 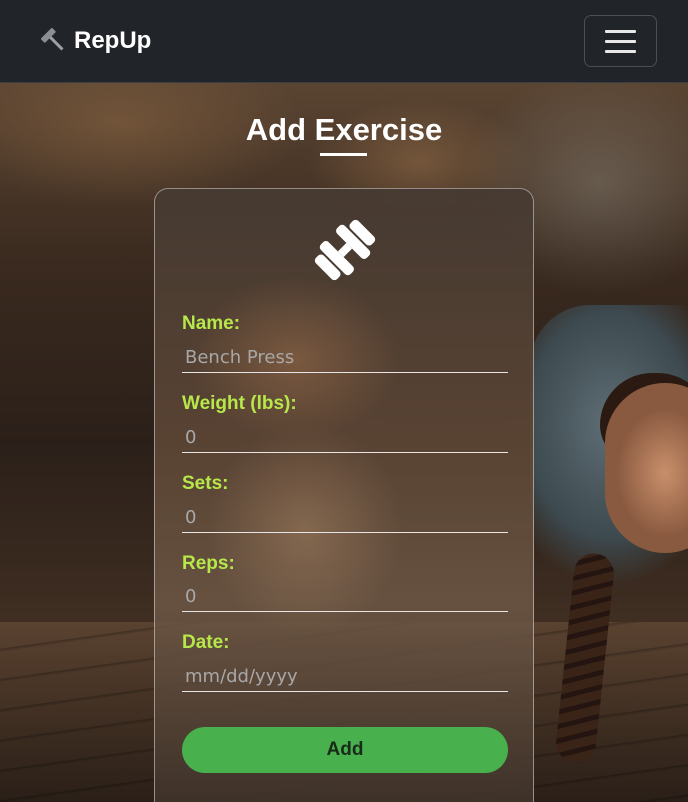 I want to click on brand-link: RepUp, so click(x=95, y=41).